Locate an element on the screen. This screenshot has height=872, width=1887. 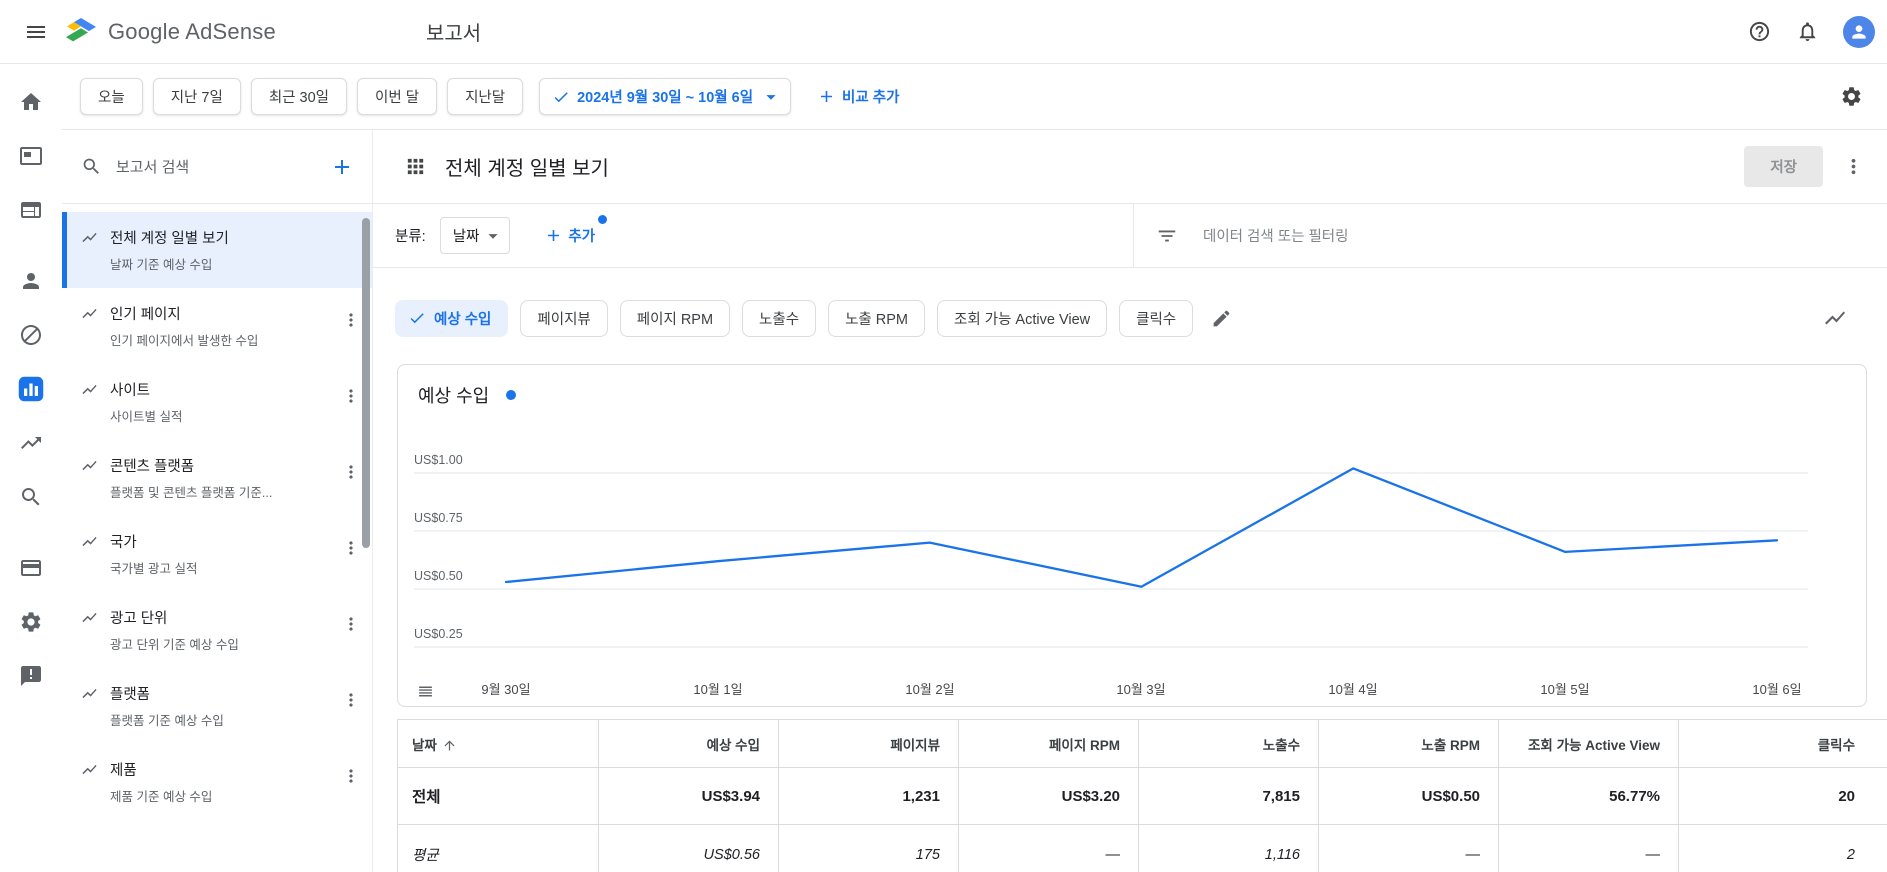
rail-item-policy-center is located at coordinates (31, 497).